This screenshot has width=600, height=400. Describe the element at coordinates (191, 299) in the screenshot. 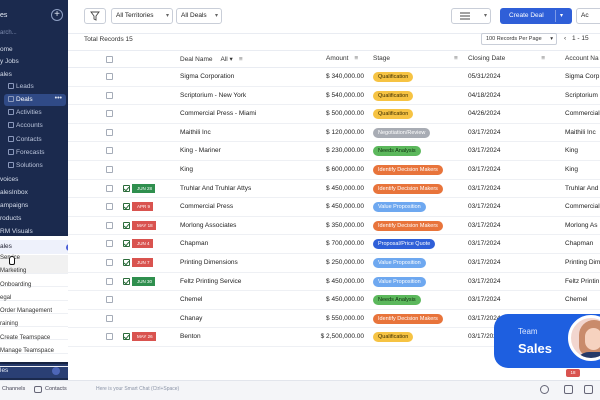

I see `deal-name-link: Chemel` at that location.